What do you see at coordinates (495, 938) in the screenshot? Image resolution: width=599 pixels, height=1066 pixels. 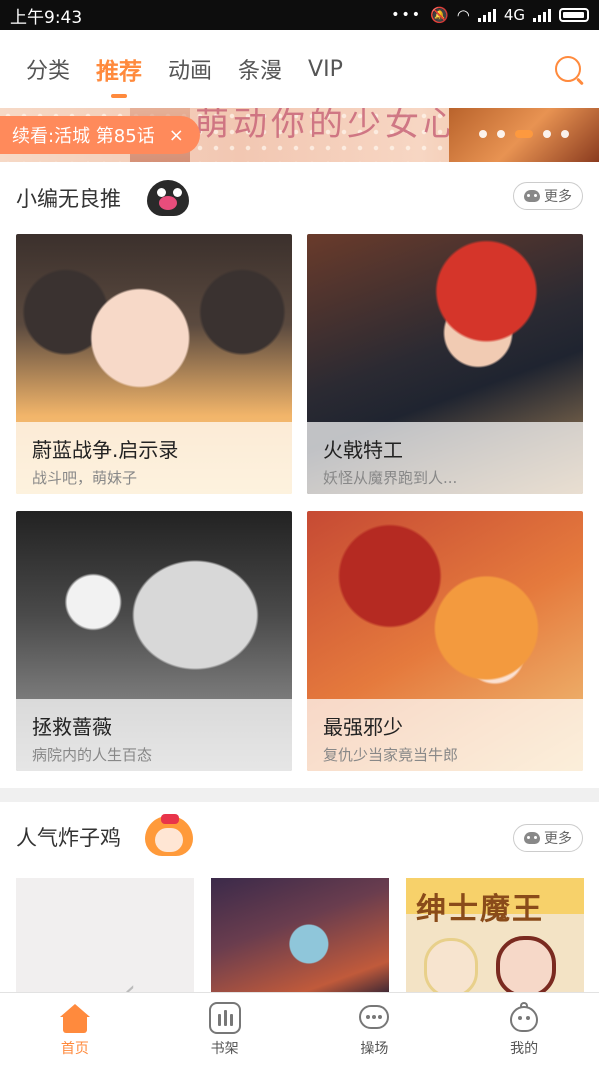 I see `comic-thumbnail: 绅士魔王` at bounding box center [495, 938].